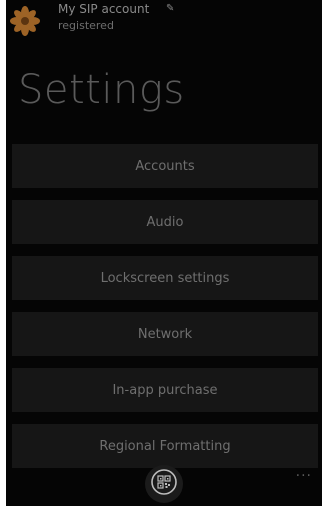 The image size is (322, 506). Describe the element at coordinates (86, 25) in the screenshot. I see `account-status: registered` at that location.